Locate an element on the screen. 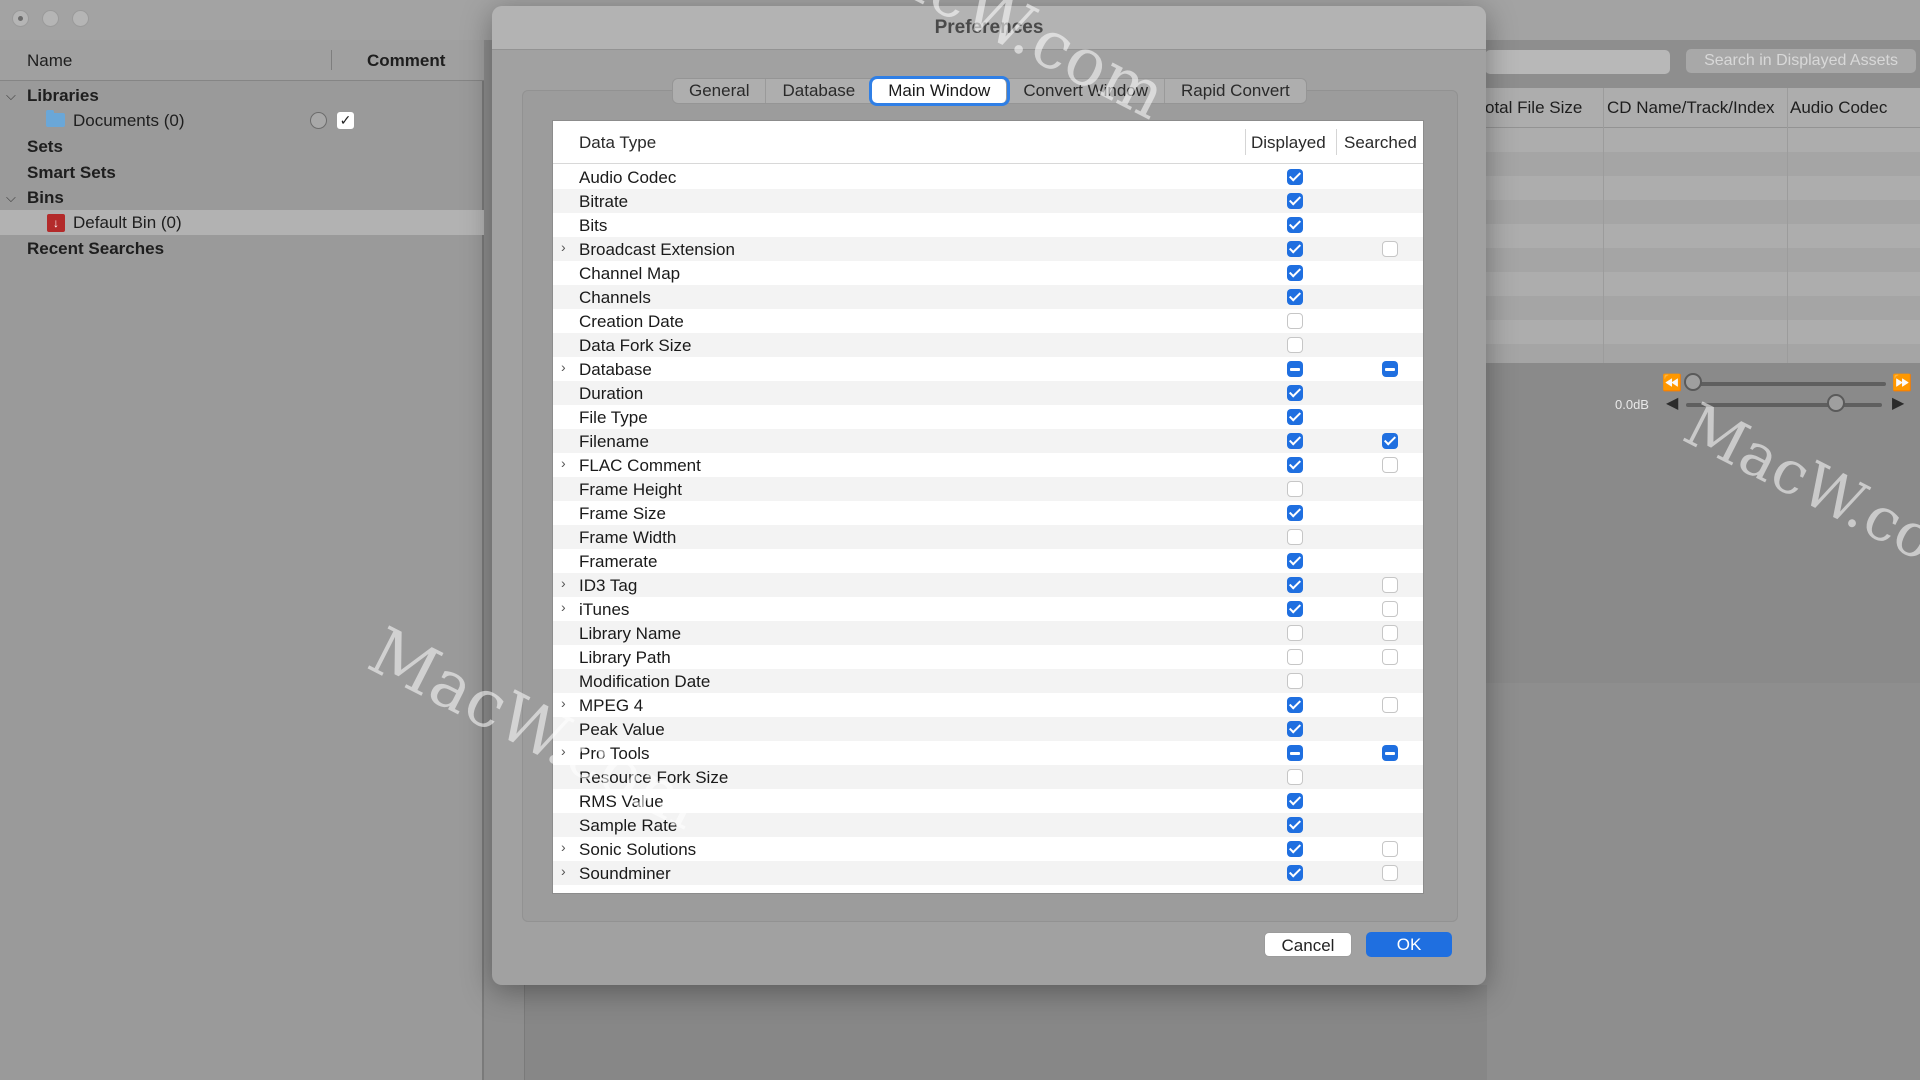 This screenshot has height=1080, width=1920. list-item: Channels is located at coordinates (988, 297).